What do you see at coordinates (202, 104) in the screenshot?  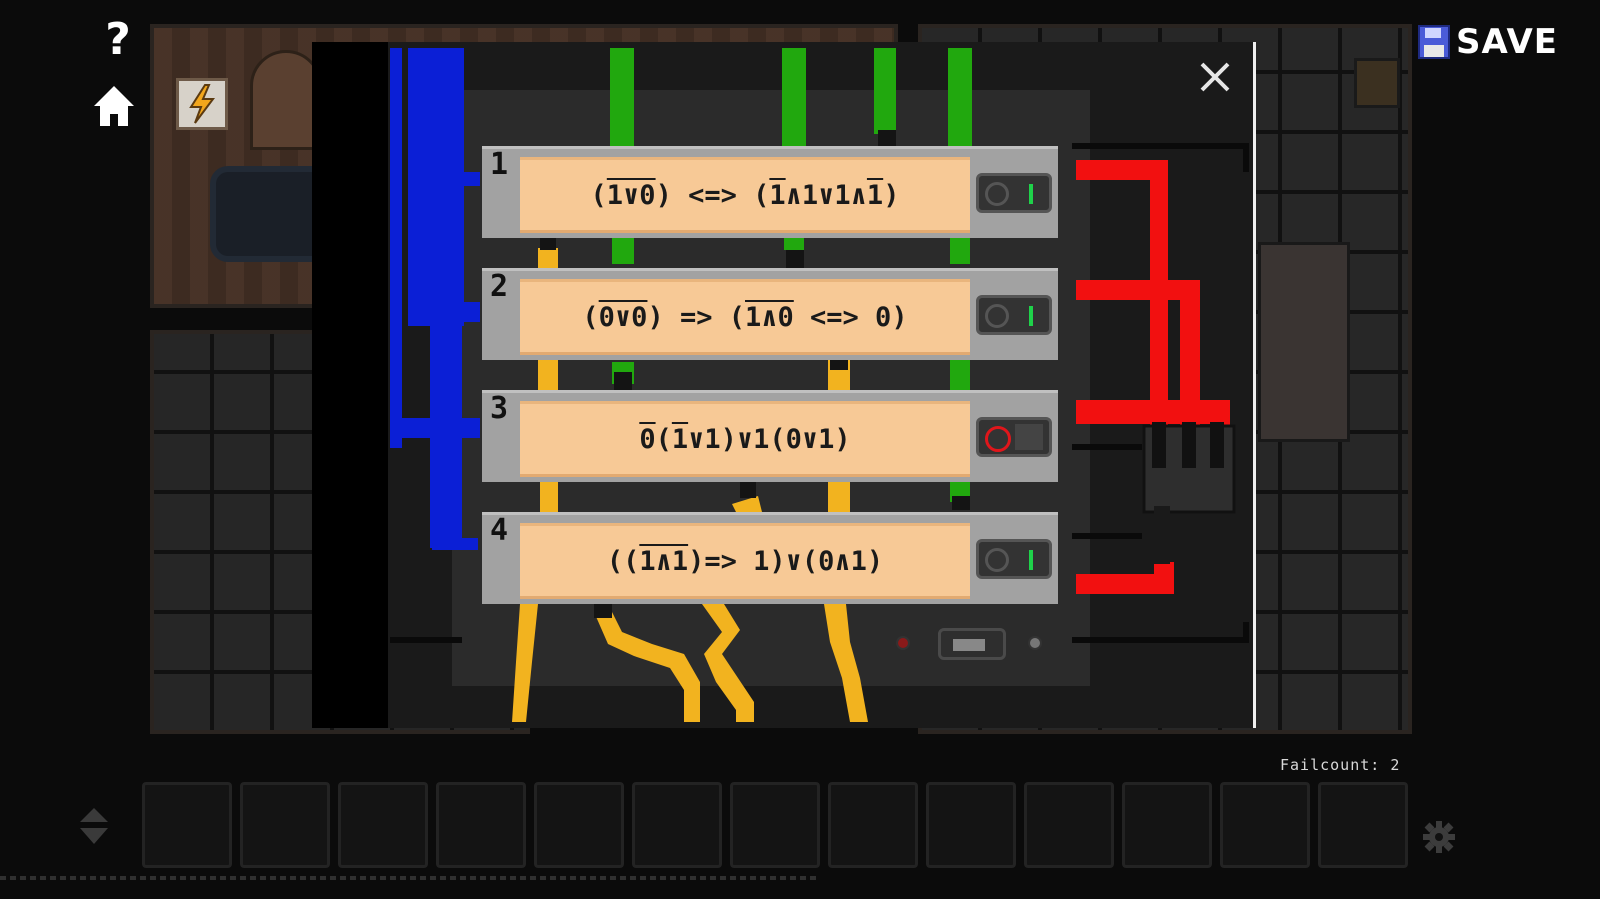 I see `lightning-note-icon` at bounding box center [202, 104].